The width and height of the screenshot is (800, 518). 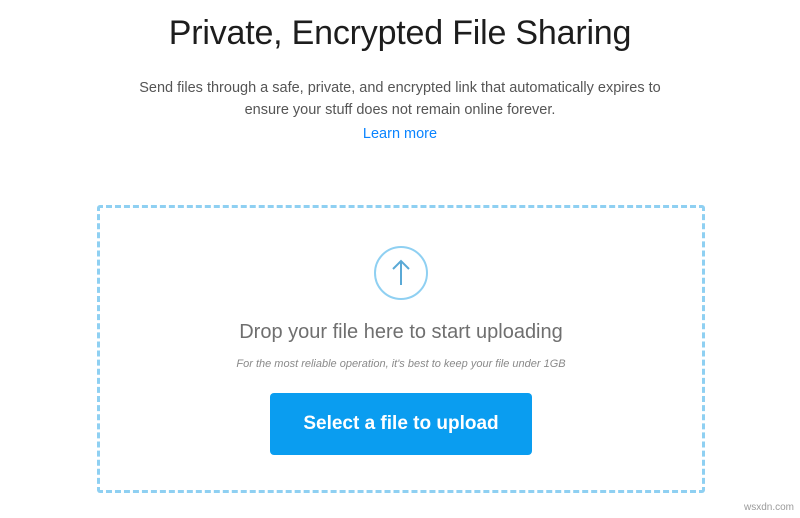 I want to click on upload-arrow-icon, so click(x=401, y=273).